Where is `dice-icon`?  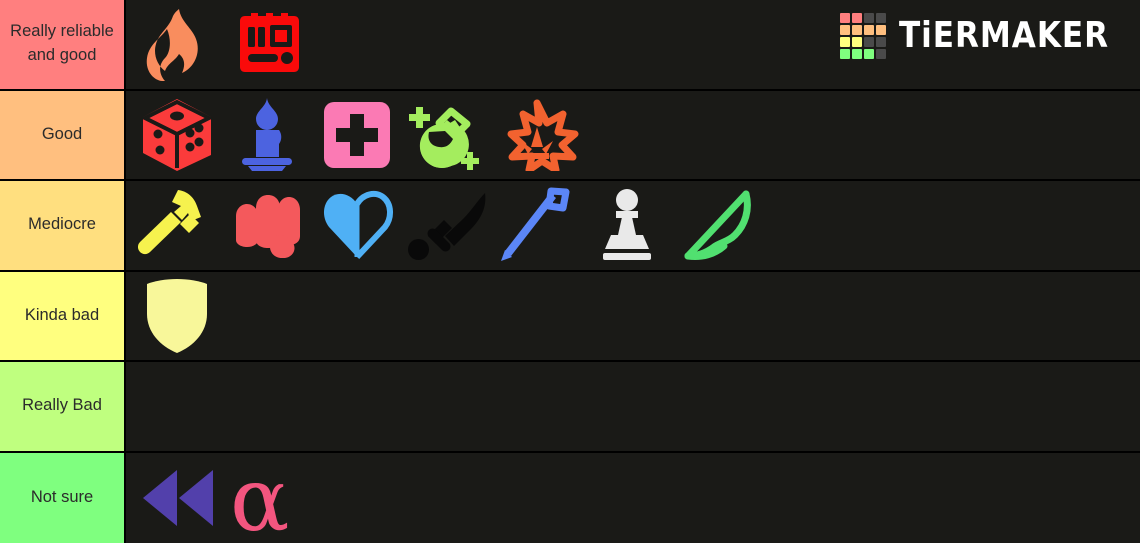
dice-icon is located at coordinates (177, 135).